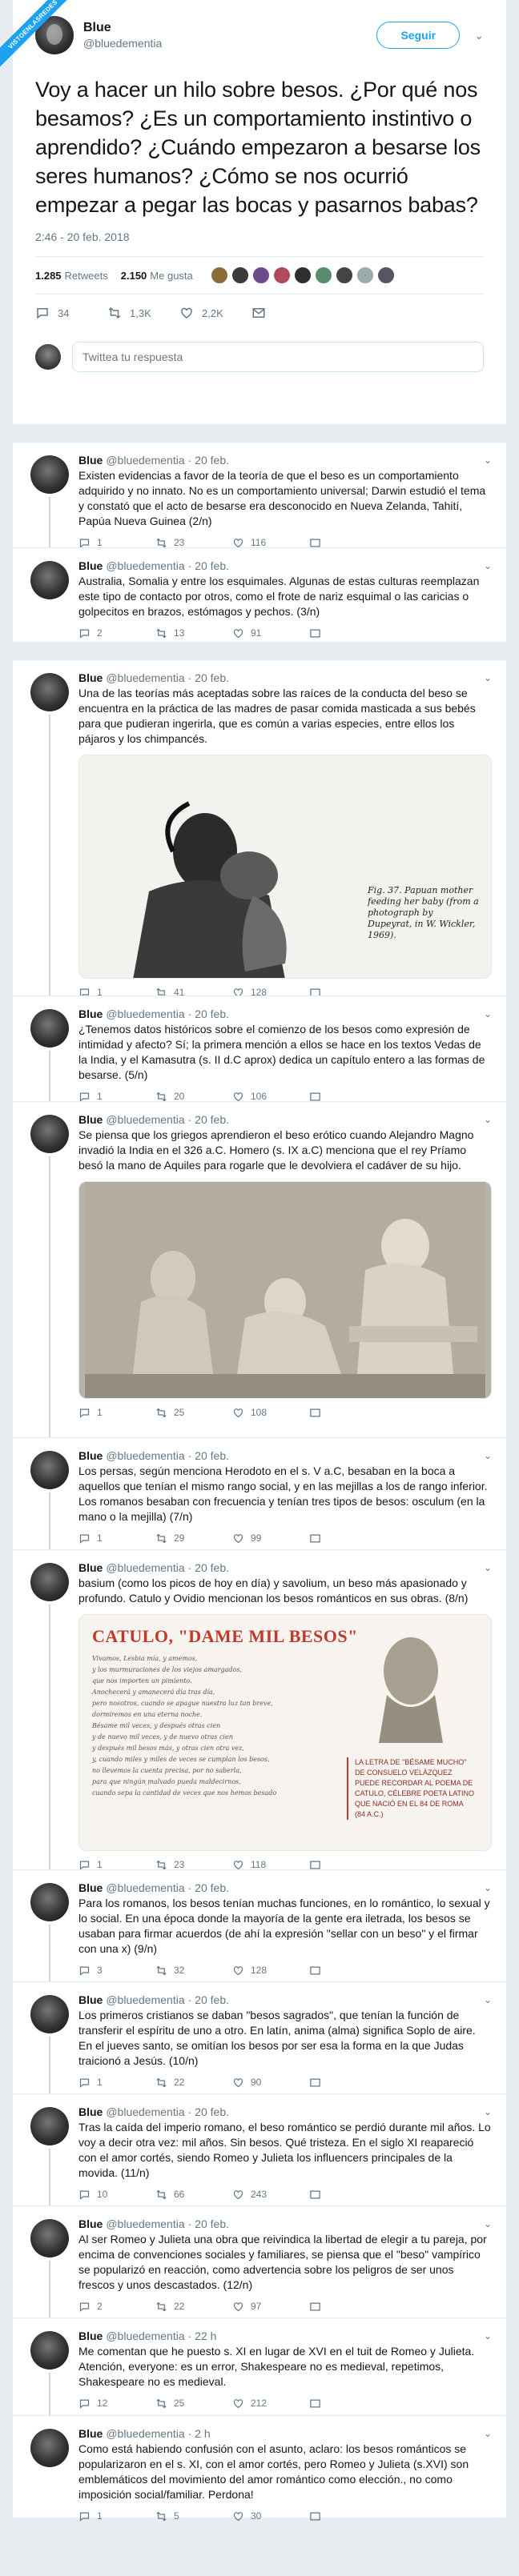 The image size is (519, 2576). Describe the element at coordinates (210, 889) in the screenshot. I see `mother-feeding-illustration` at that location.